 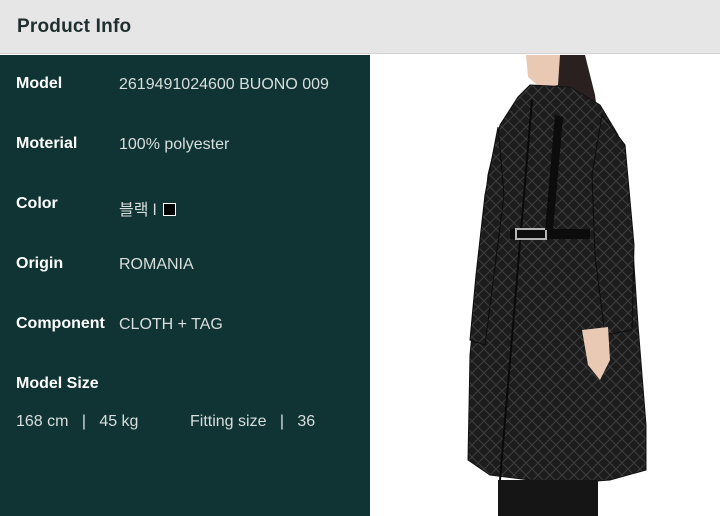 What do you see at coordinates (156, 264) in the screenshot?
I see `origin-value: ROMANIA` at bounding box center [156, 264].